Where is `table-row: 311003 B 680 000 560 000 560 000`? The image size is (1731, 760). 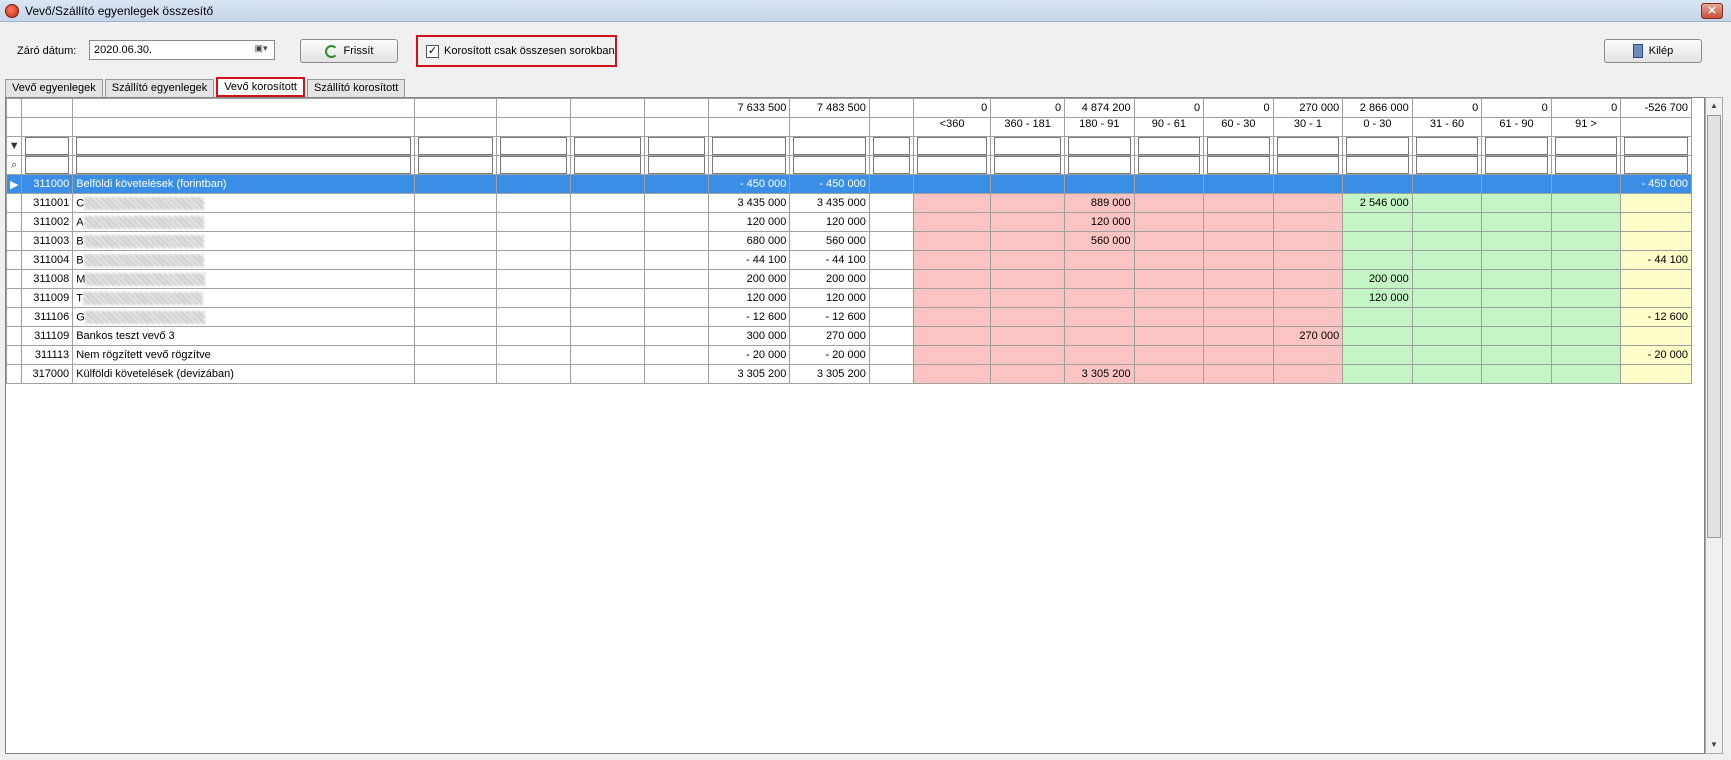 table-row: 311003 B 680 000 560 000 560 000 is located at coordinates (848, 241).